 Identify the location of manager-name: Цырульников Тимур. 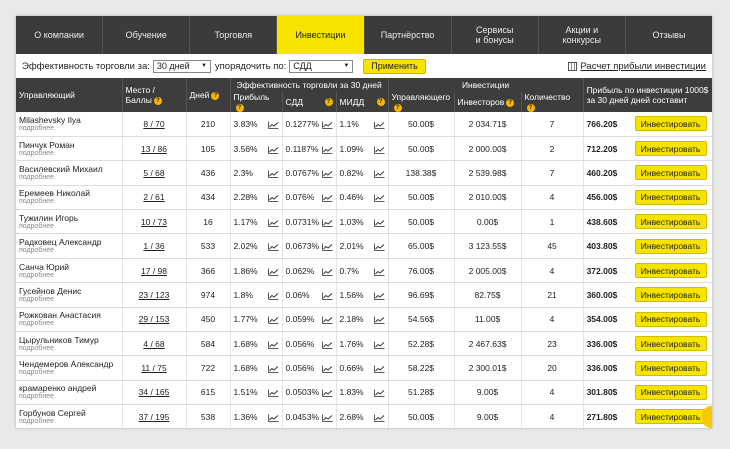
(69, 340).